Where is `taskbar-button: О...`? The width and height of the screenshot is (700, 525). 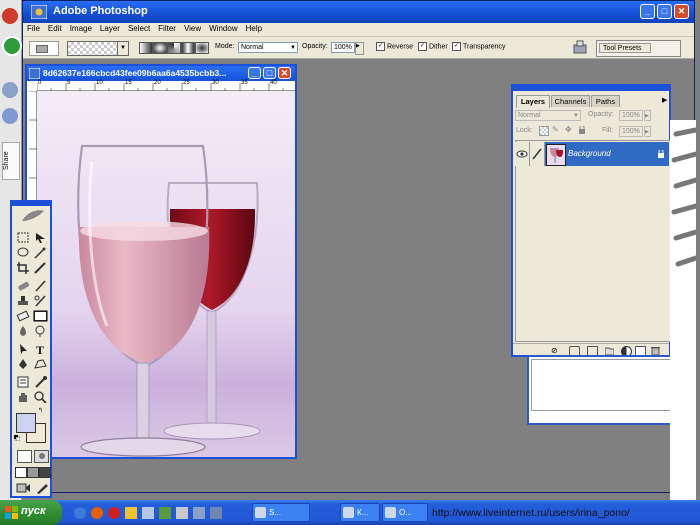 taskbar-button: О... is located at coordinates (405, 512).